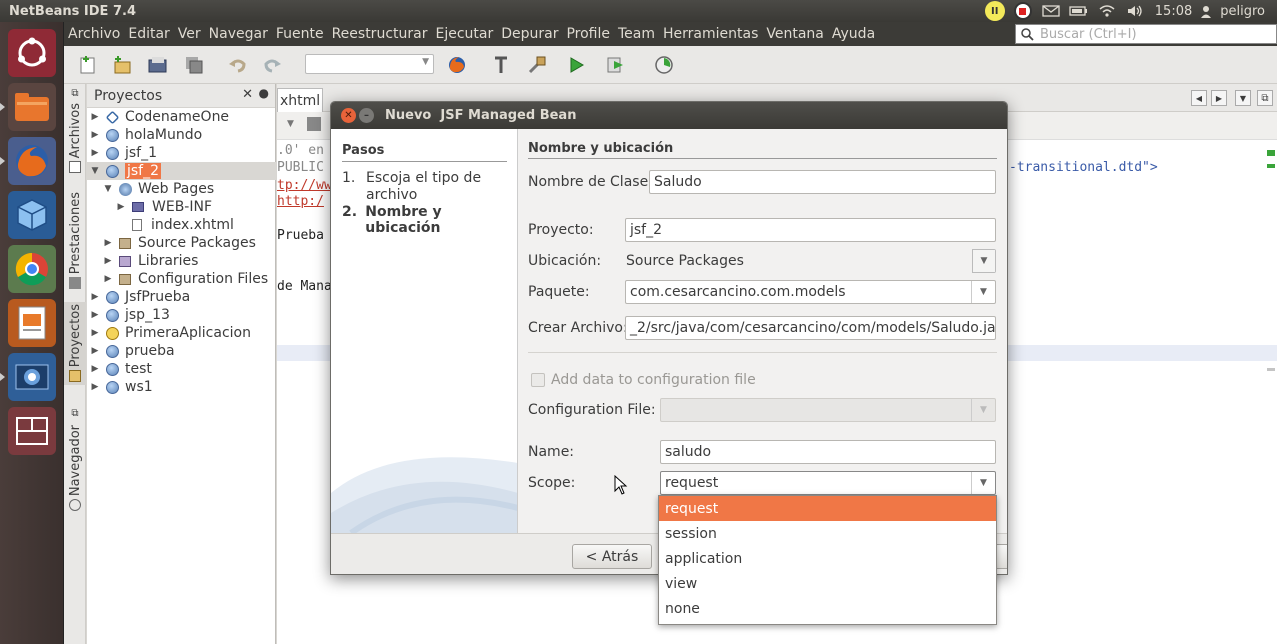 Image resolution: width=1277 pixels, height=644 pixels. Describe the element at coordinates (181, 225) in the screenshot. I see `tree-item-index-xhtml: index.xhtml` at that location.